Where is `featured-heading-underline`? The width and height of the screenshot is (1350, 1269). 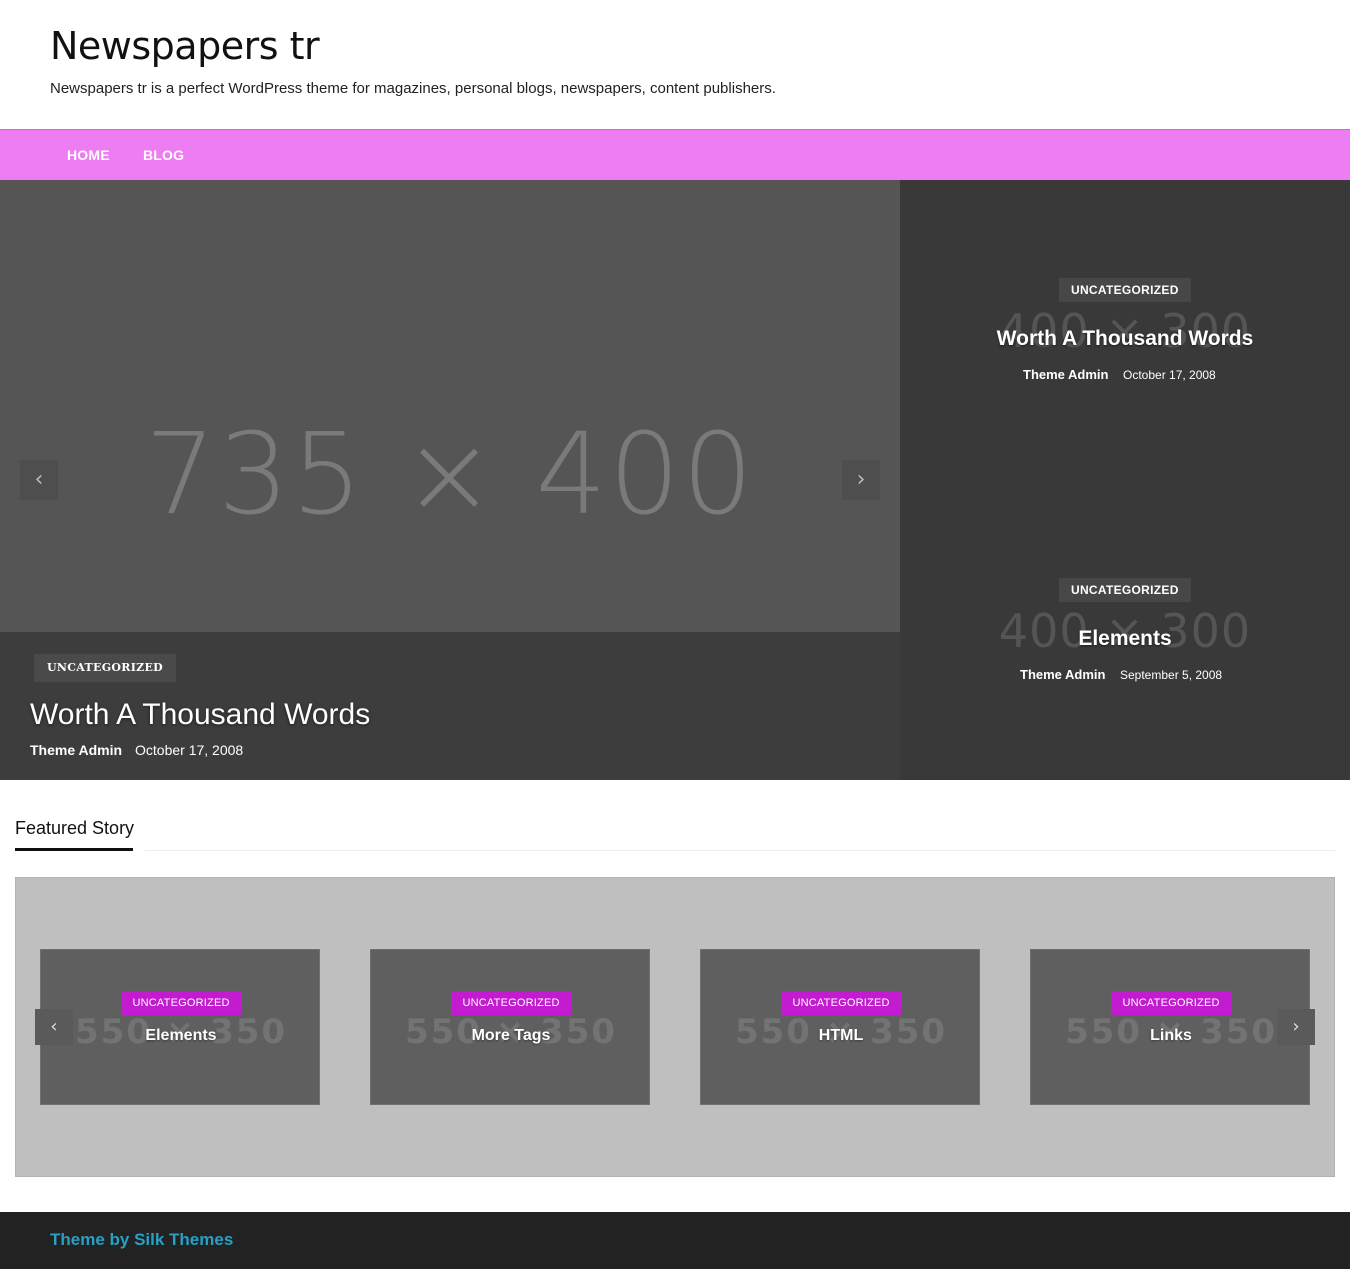
featured-heading-underline is located at coordinates (74, 849).